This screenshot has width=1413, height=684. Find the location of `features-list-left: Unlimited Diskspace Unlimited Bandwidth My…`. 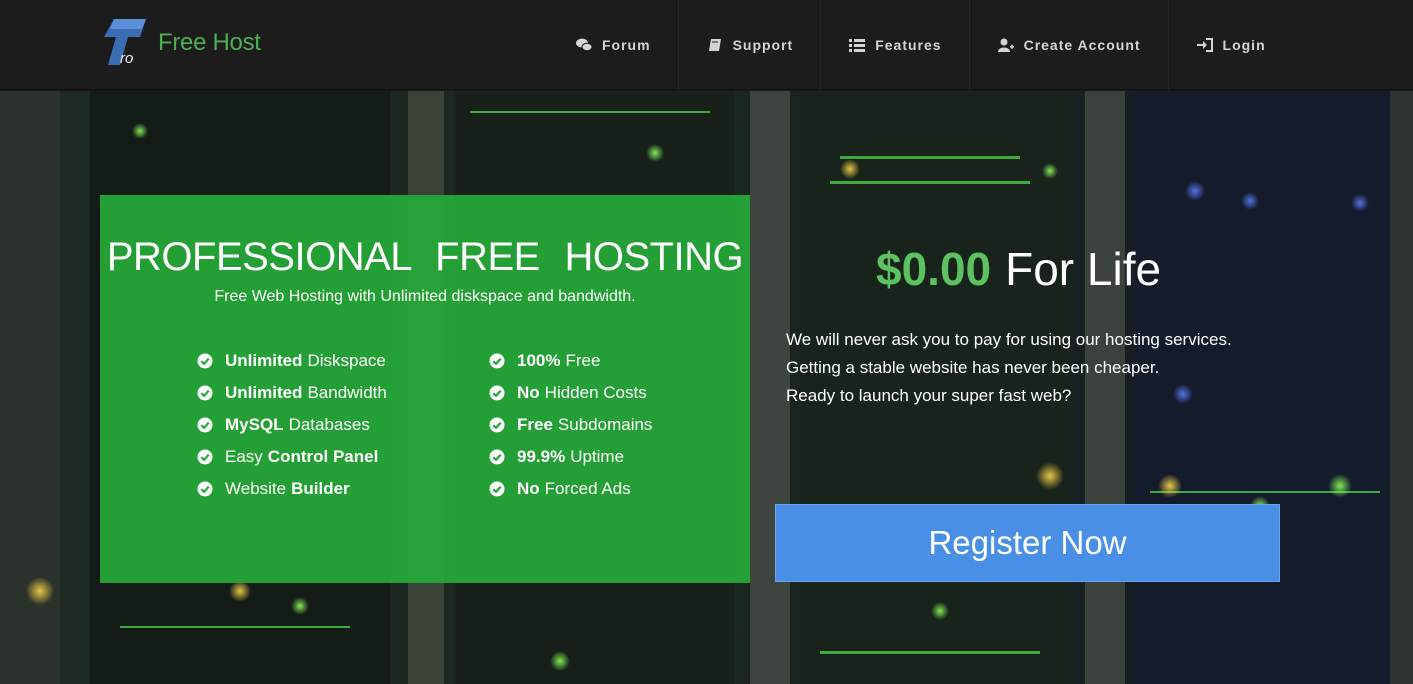

features-list-left: Unlimited Diskspace Unlimited Bandwidth My… is located at coordinates (292, 425).